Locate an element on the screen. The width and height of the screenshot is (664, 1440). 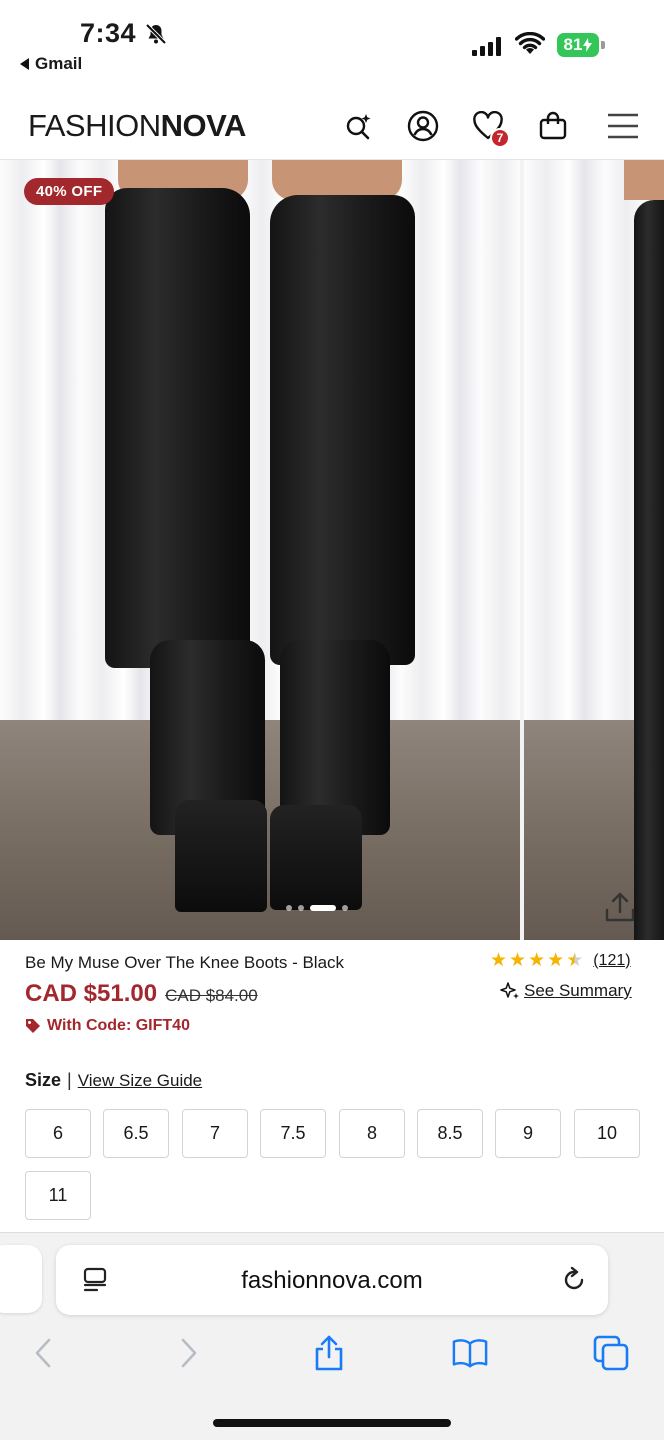
status-bar: 7:34 Gmail 81 is located at coordinates (332, 46).